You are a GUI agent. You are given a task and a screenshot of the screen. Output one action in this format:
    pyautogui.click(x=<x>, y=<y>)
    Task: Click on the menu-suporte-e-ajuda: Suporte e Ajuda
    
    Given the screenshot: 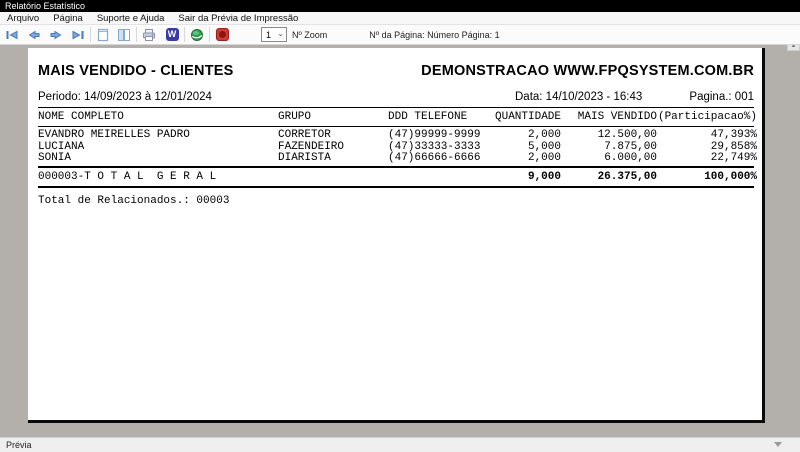 What is the action you would take?
    pyautogui.click(x=131, y=18)
    